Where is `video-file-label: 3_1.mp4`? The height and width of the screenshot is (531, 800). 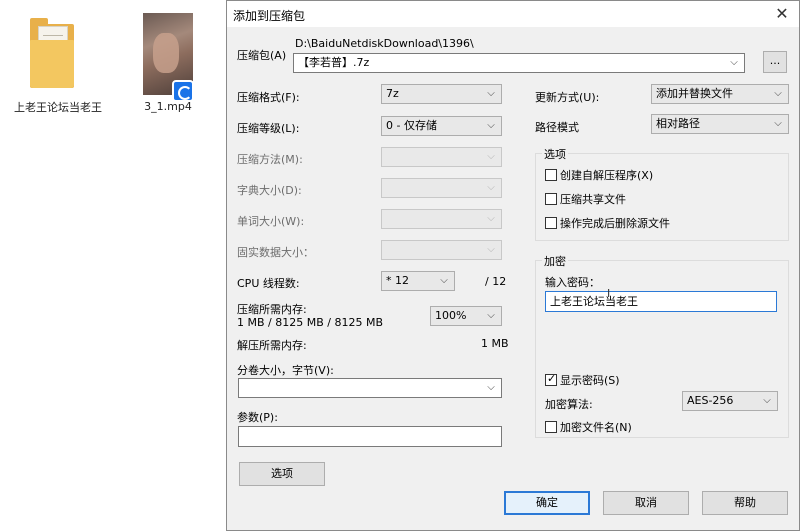
video-file-label: 3_1.mp4 is located at coordinates (168, 106).